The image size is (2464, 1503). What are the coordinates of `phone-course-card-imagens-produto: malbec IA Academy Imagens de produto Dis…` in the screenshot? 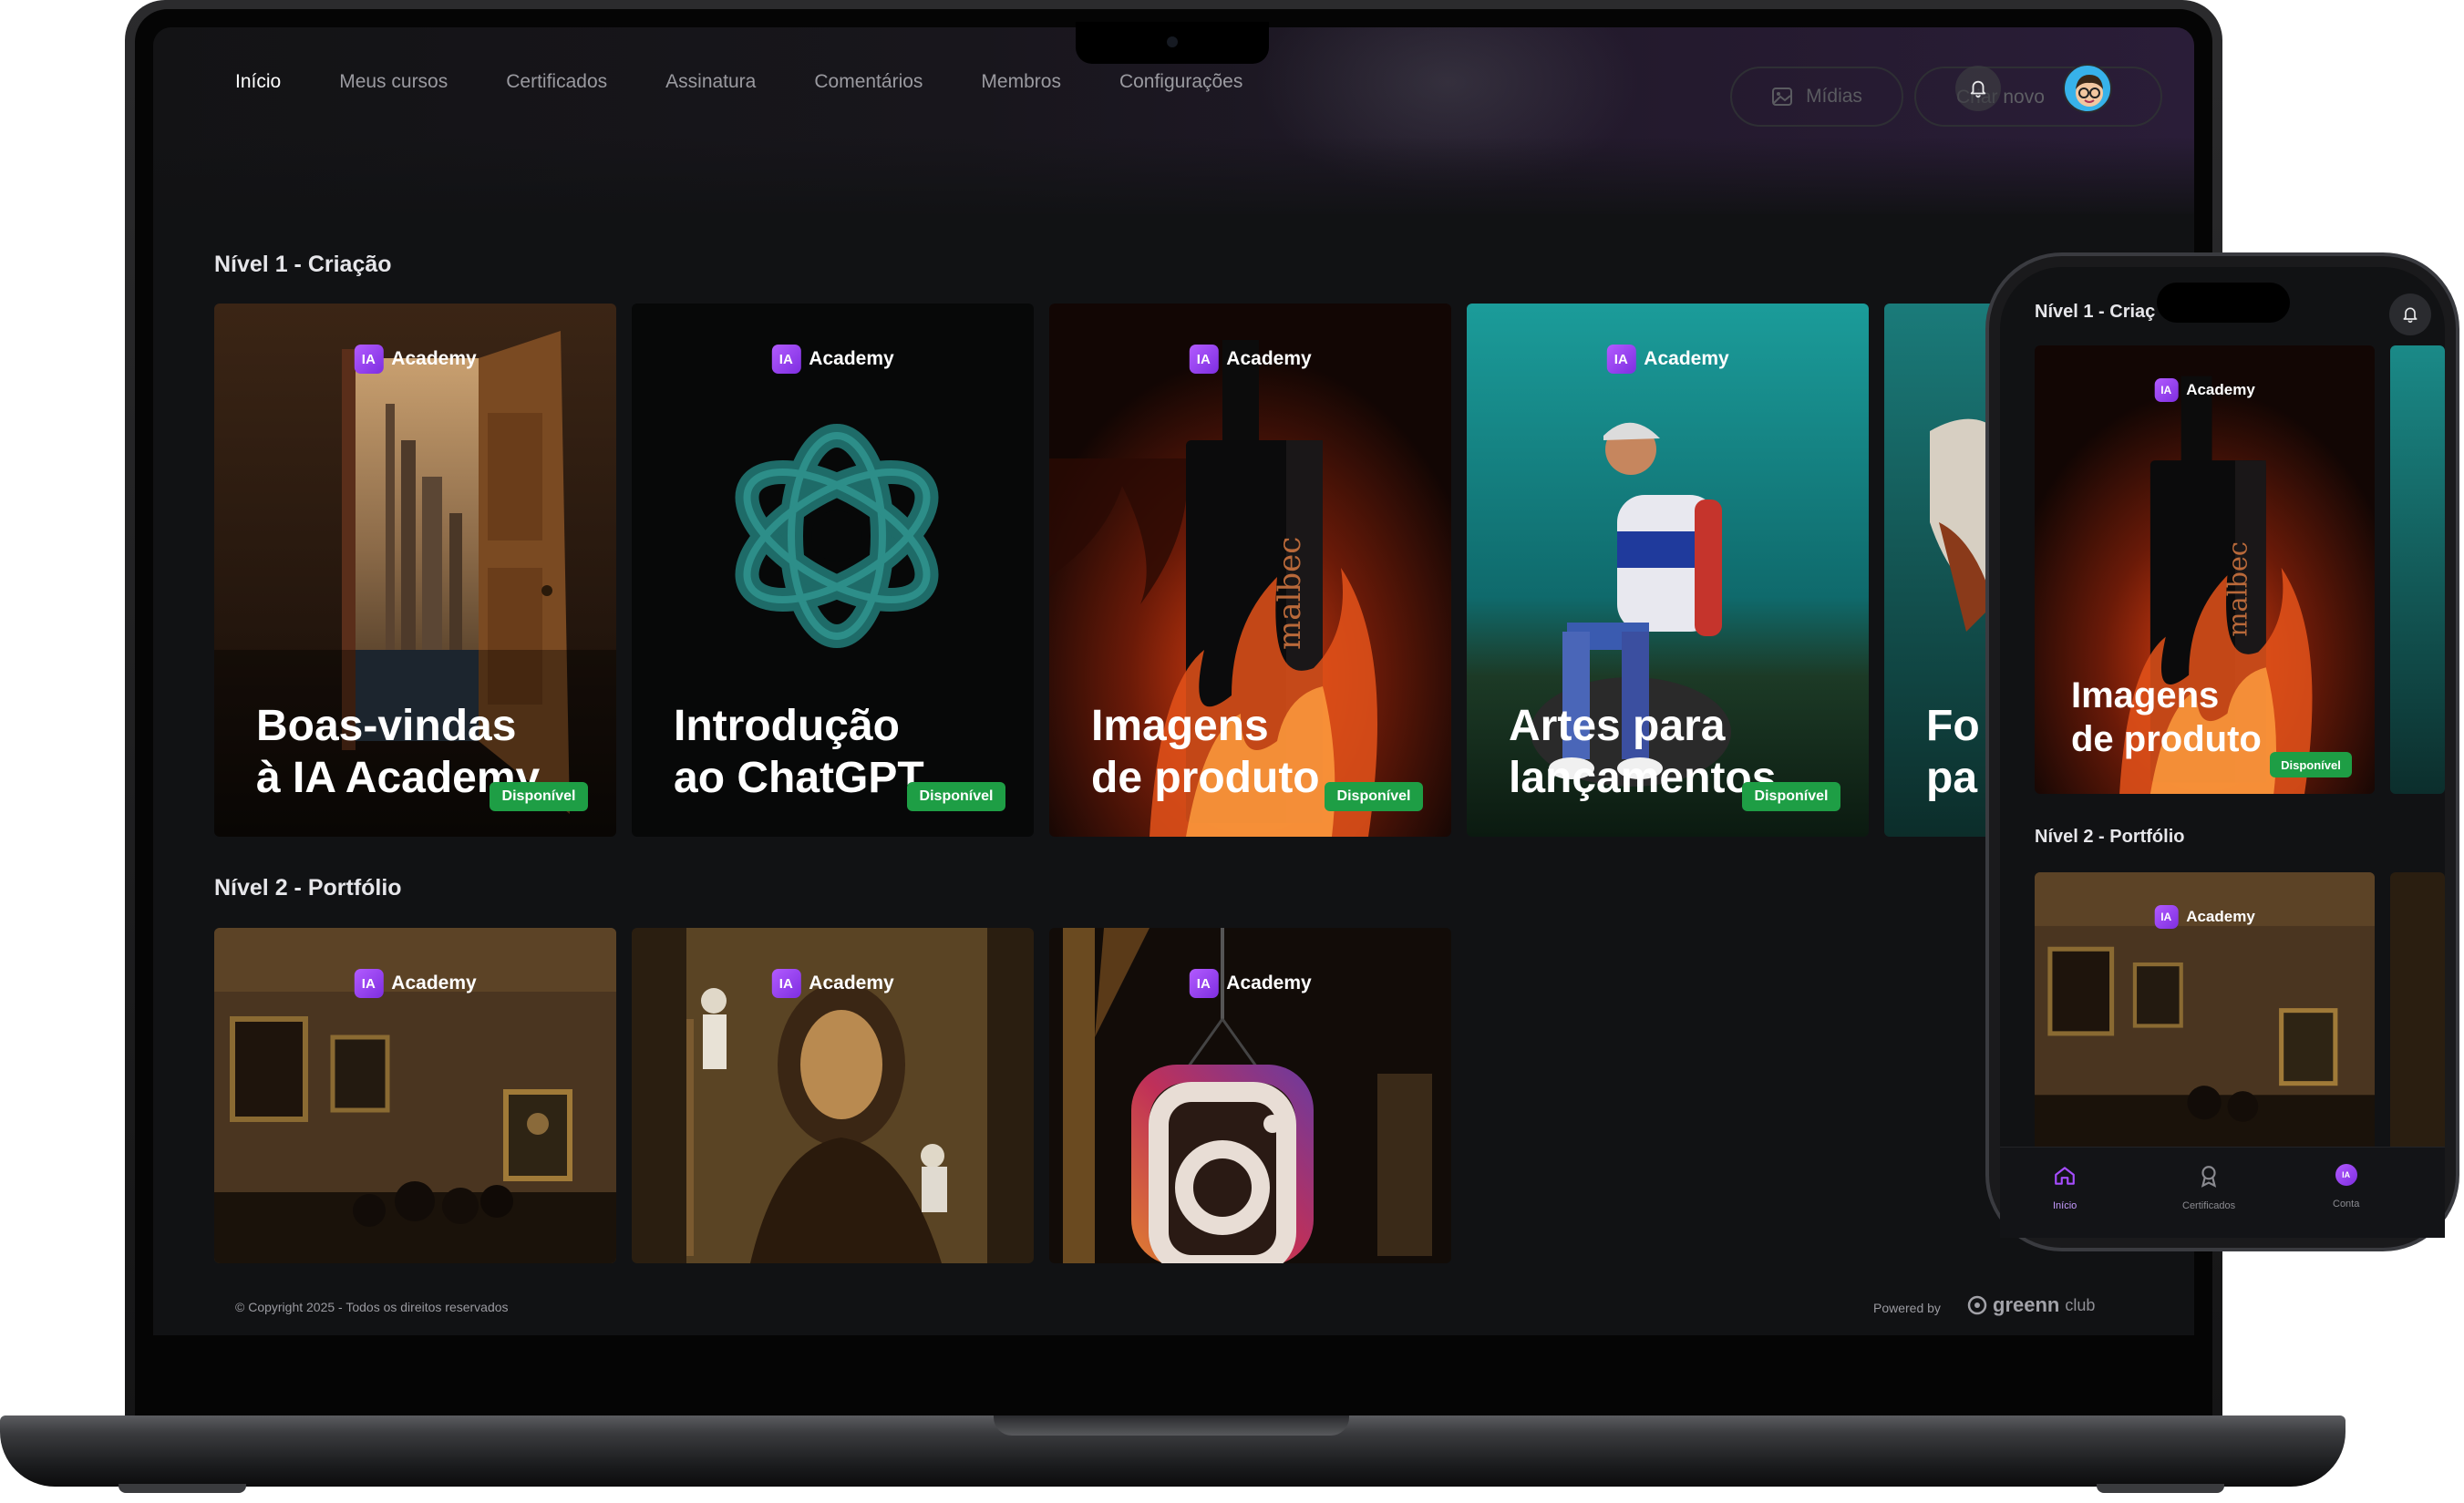 It's located at (2205, 569).